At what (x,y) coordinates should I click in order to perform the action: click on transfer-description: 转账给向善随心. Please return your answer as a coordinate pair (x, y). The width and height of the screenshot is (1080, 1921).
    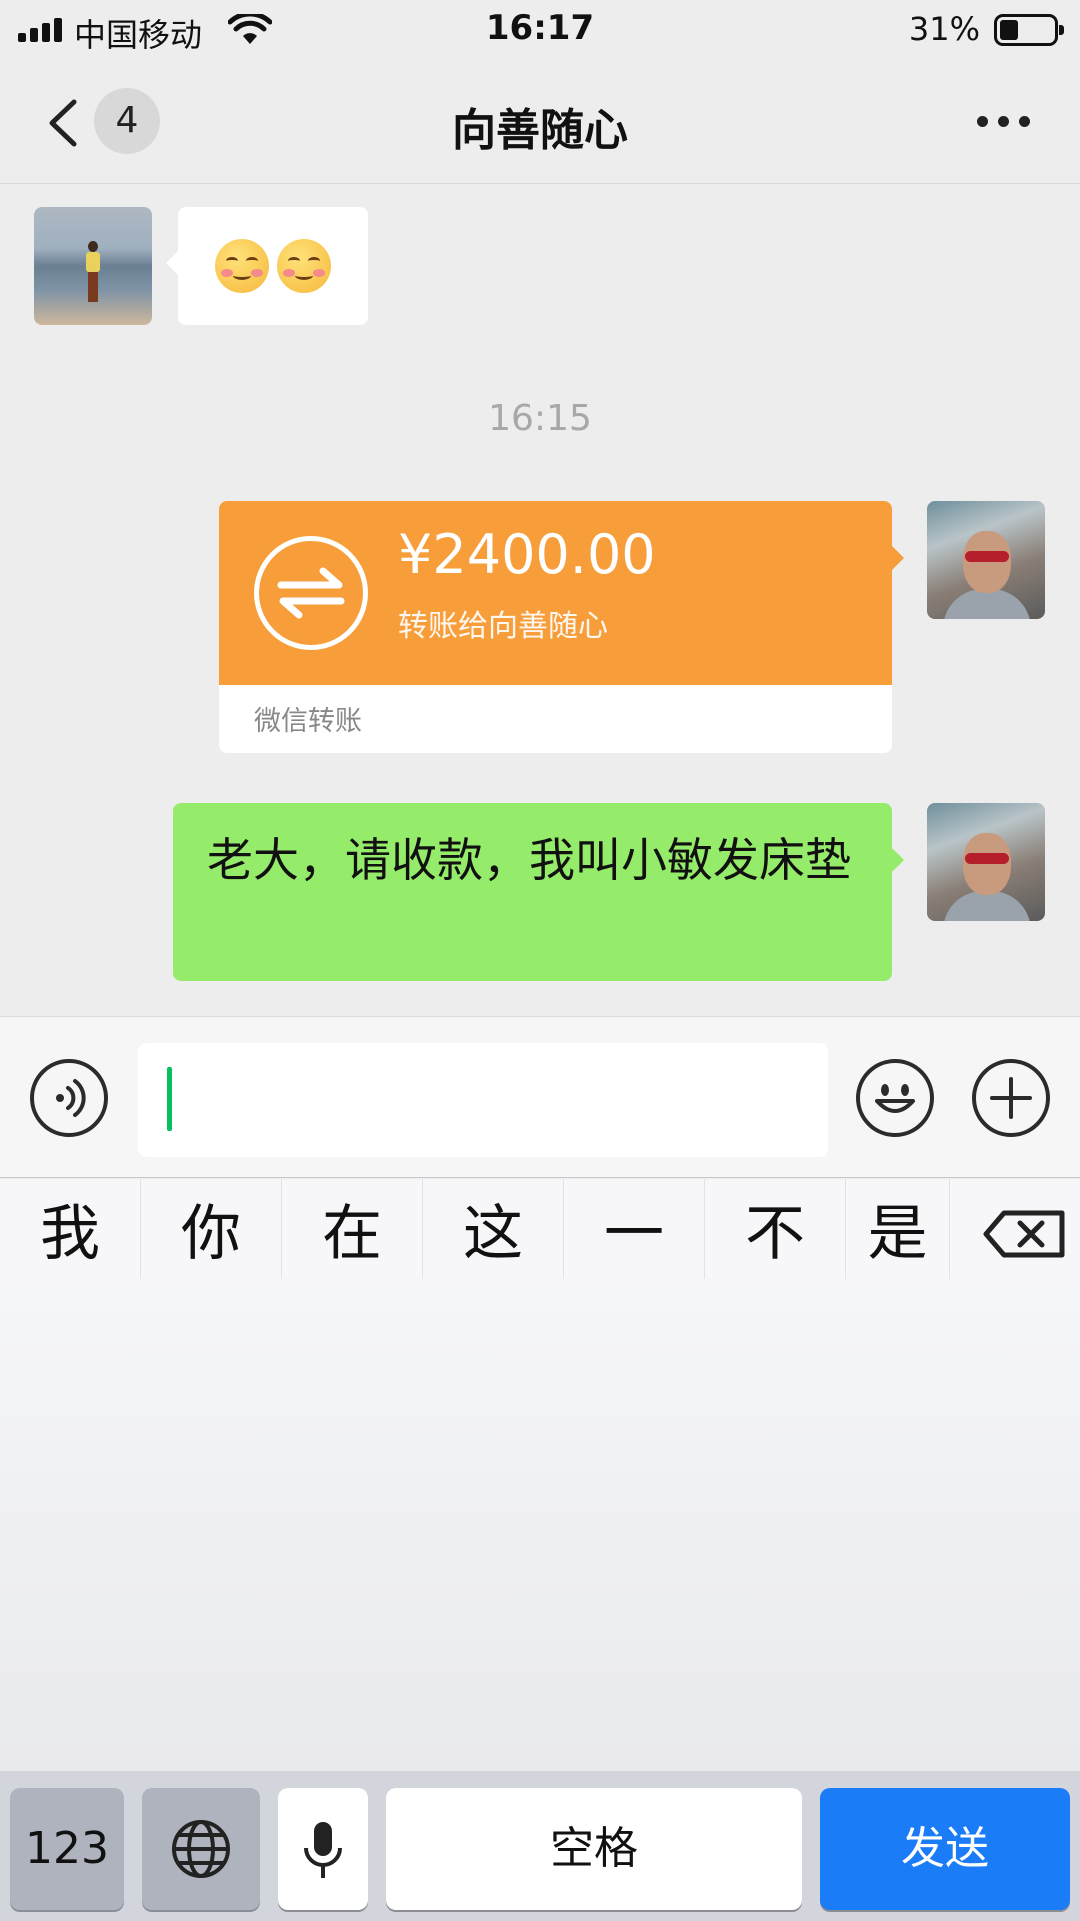
    Looking at the image, I should click on (503, 626).